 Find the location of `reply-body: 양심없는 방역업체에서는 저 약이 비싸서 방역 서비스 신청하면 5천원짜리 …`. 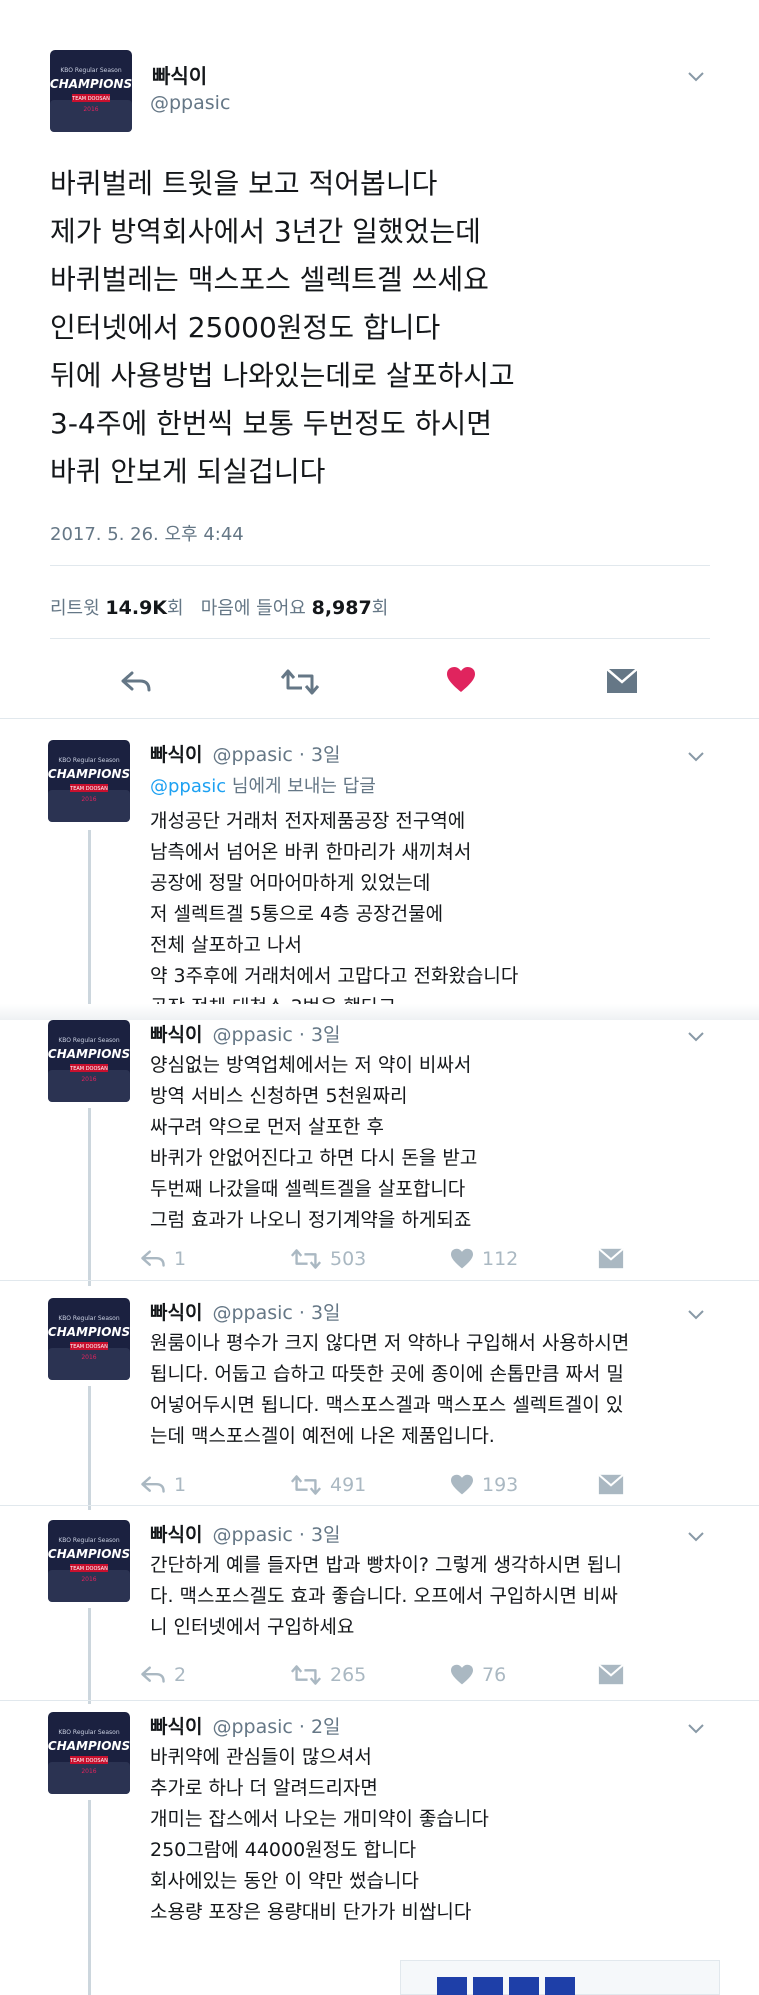

reply-body: 양심없는 방역업체에서는 저 약이 비싸서 방역 서비스 신청하면 5천원짜리 … is located at coordinates (313, 1143).